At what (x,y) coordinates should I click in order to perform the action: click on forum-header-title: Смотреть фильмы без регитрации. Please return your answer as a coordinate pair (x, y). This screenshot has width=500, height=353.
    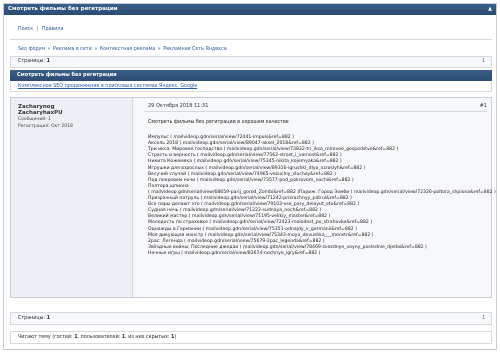
    Looking at the image, I should click on (63, 9).